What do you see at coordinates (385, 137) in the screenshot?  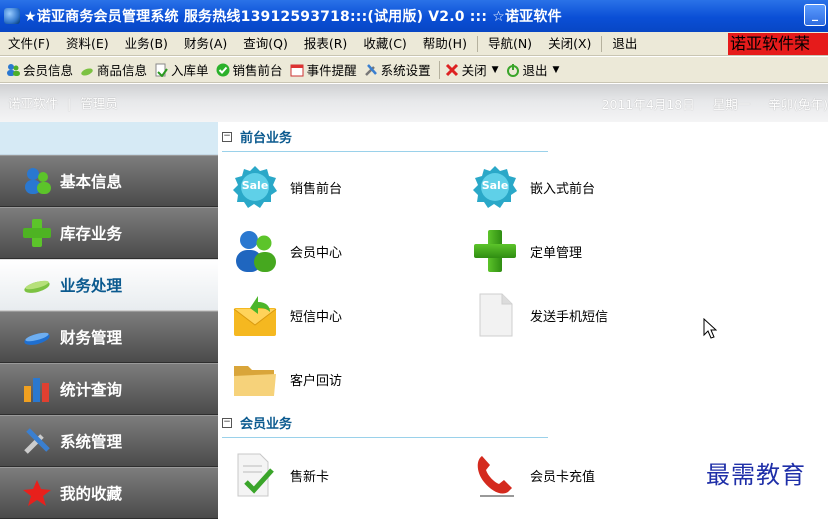 I see `section-front-business: − 前台业务` at bounding box center [385, 137].